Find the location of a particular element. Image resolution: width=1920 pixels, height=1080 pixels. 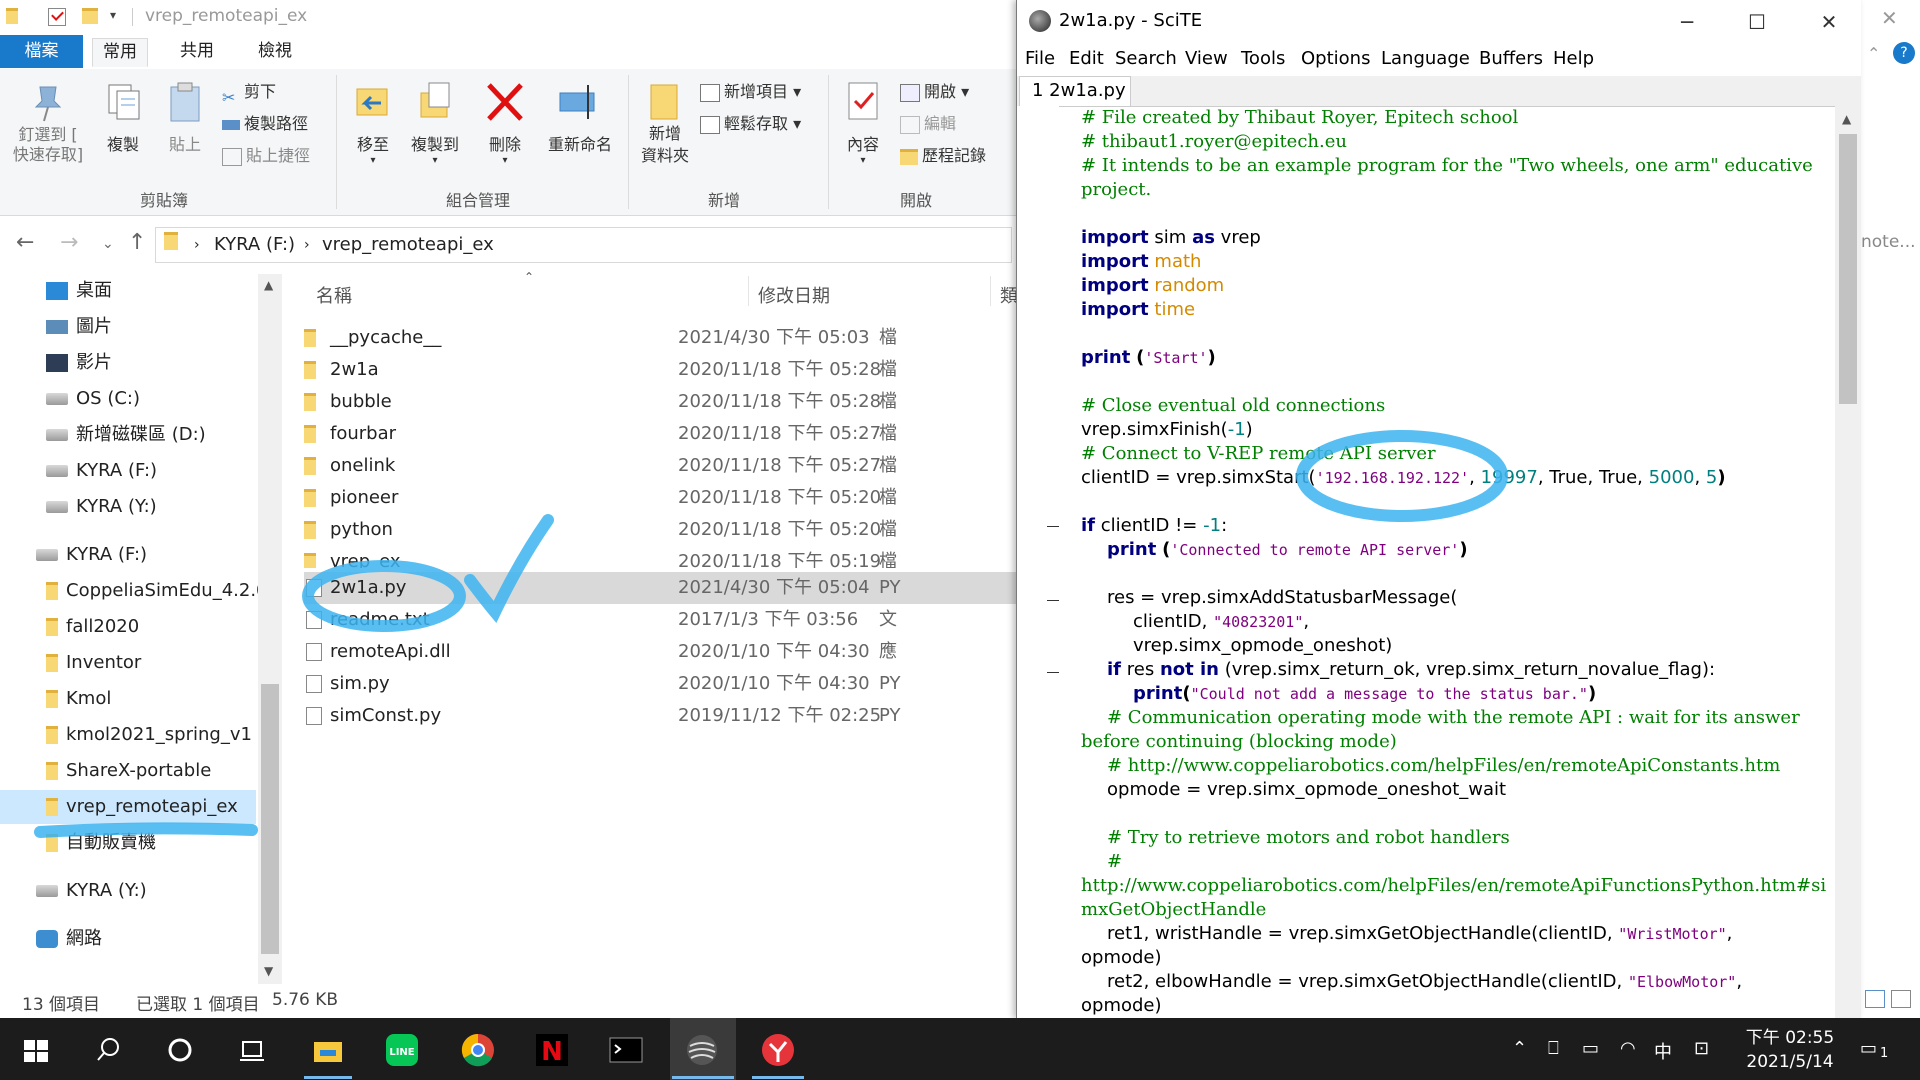

edit-button: 編輯 is located at coordinates (928, 124).